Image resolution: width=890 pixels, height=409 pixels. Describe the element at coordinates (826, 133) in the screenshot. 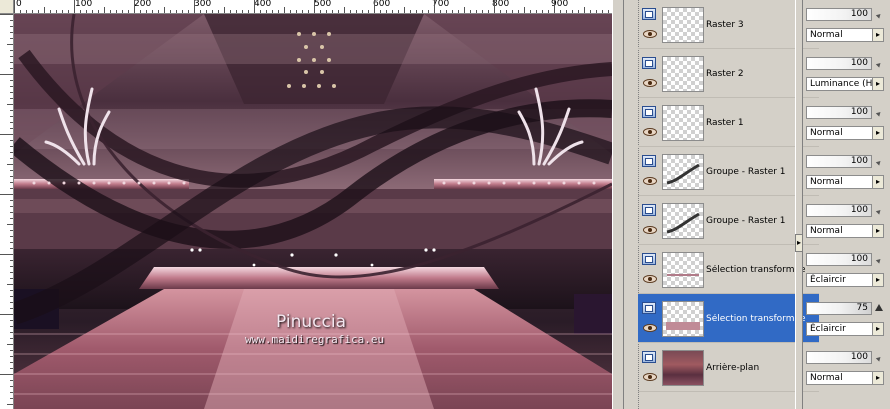

I see `blend-mode-value: Normal` at that location.